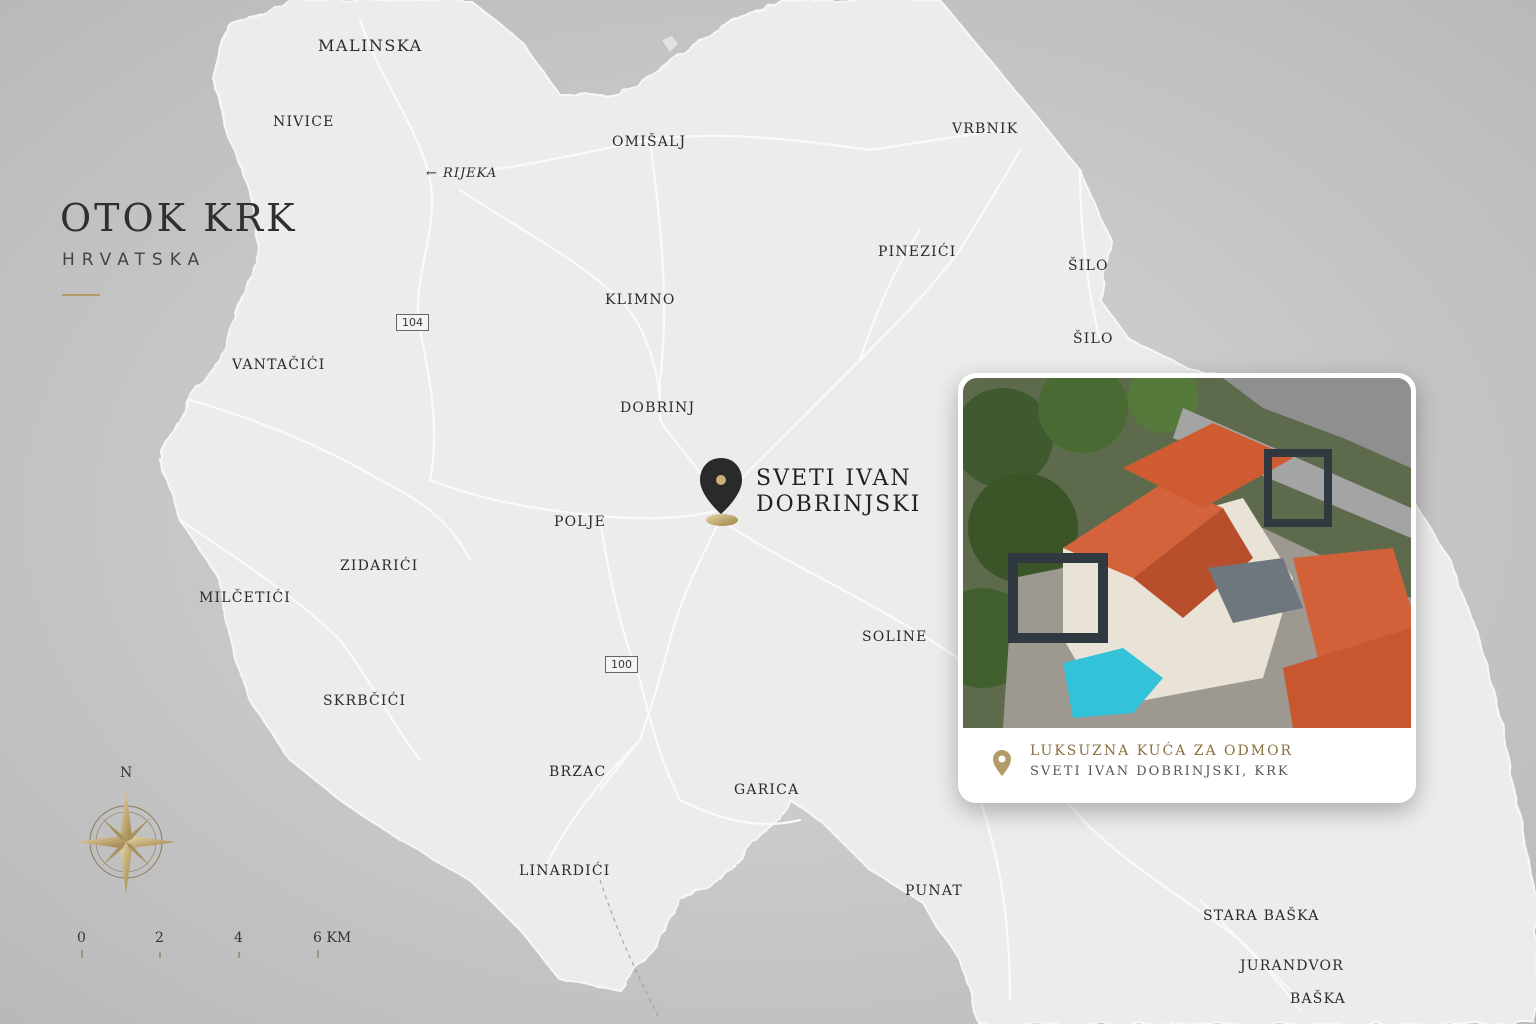 This screenshot has height=1024, width=1536. Describe the element at coordinates (81, 295) in the screenshot. I see `title-divider` at that location.